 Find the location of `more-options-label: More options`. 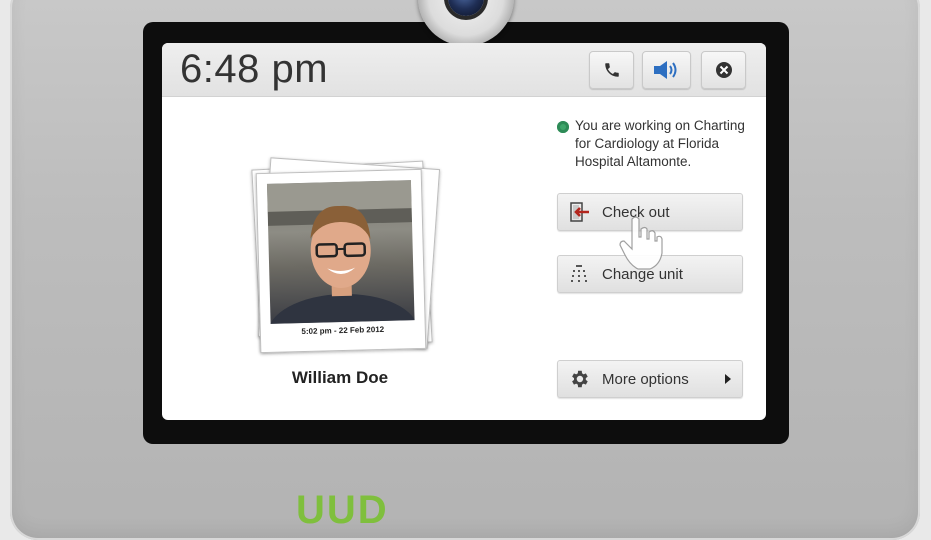

more-options-label: More options is located at coordinates (645, 379).